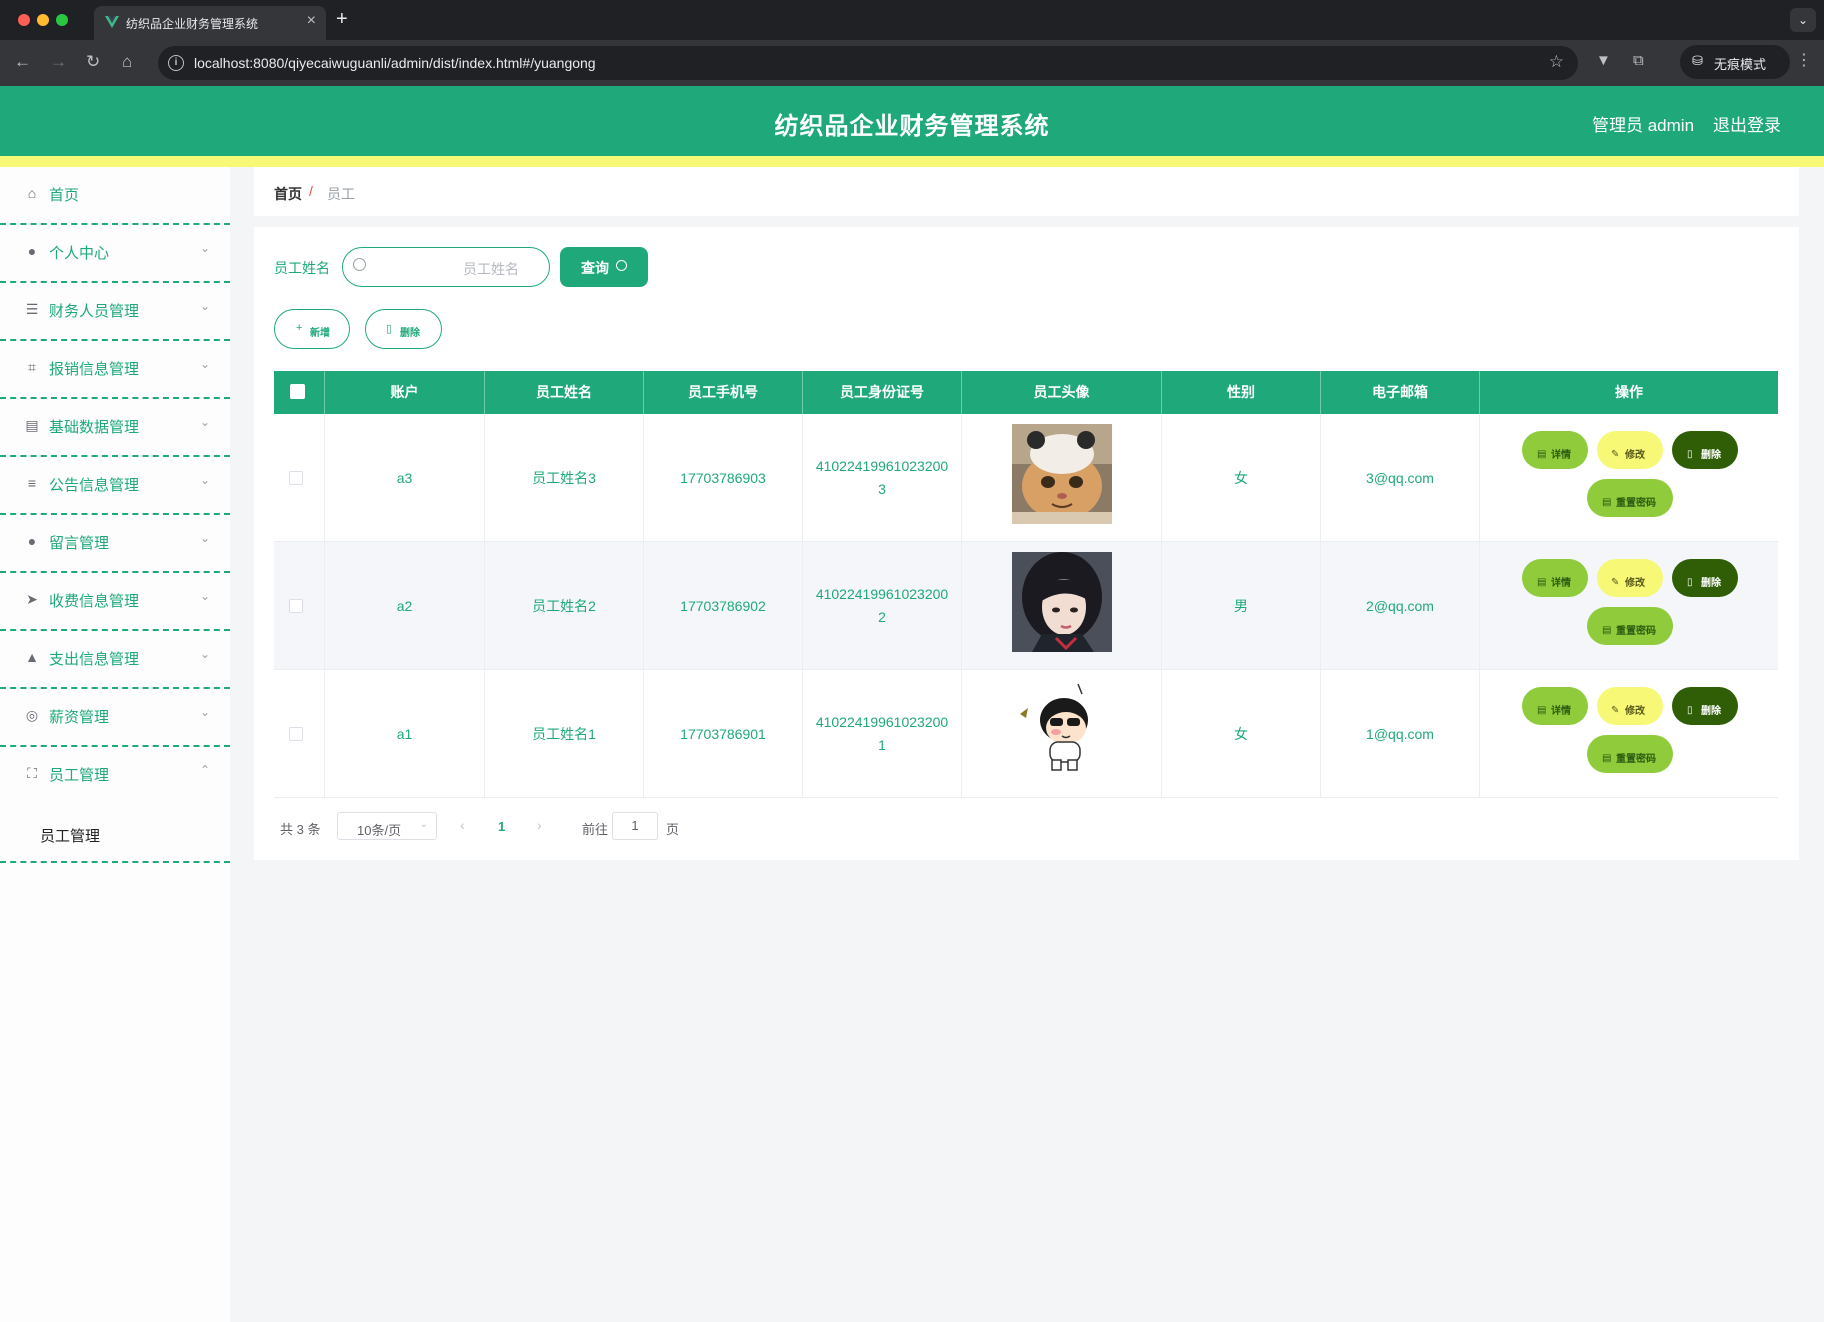 This screenshot has width=1824, height=1322. What do you see at coordinates (564, 734) in the screenshot?
I see `cell-name: 员工姓名1` at bounding box center [564, 734].